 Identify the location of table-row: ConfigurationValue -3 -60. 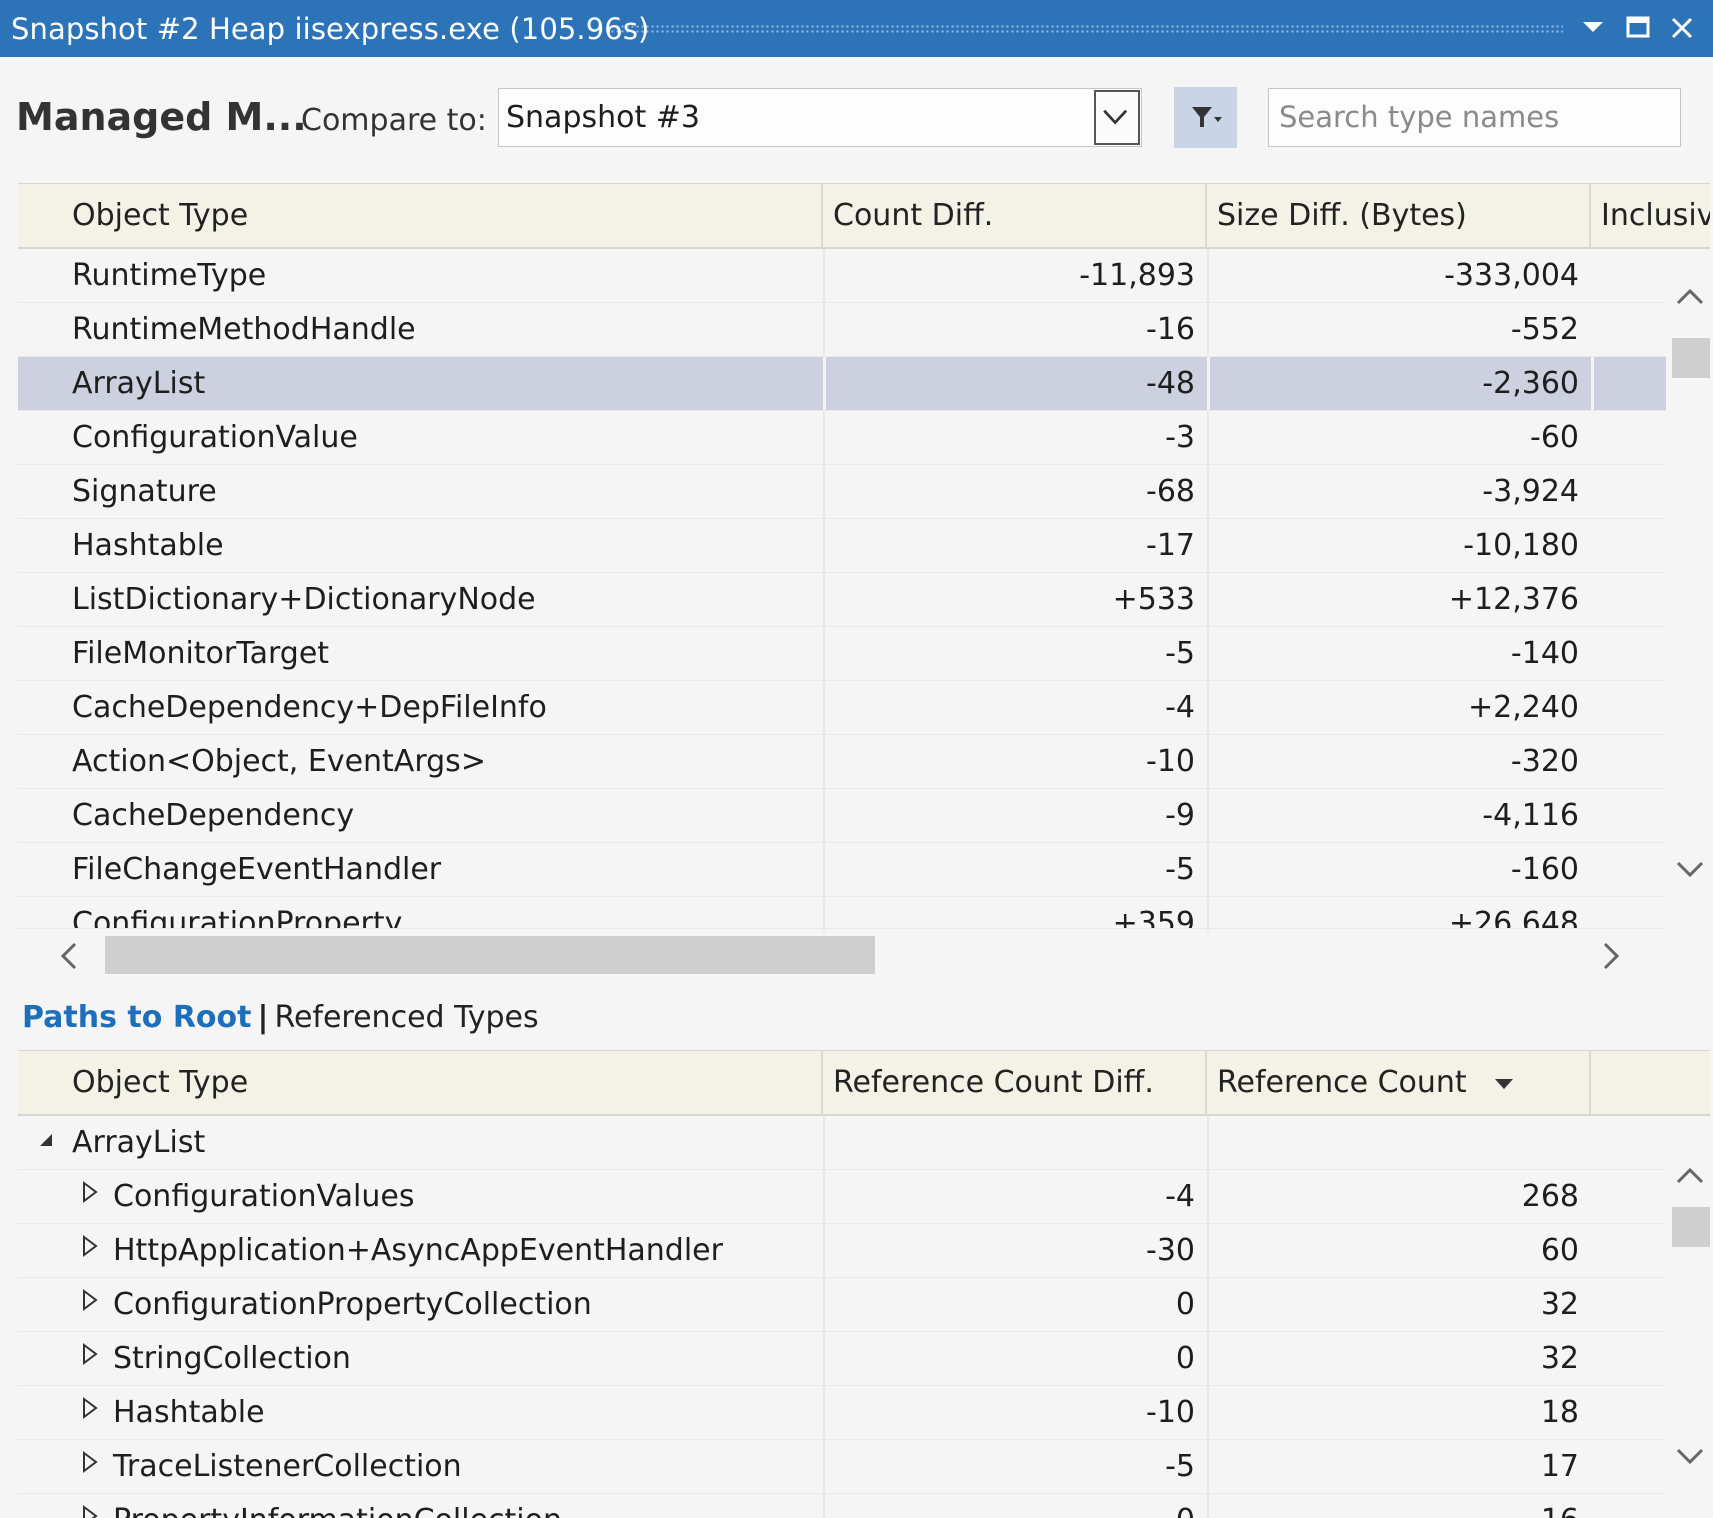
(842, 438).